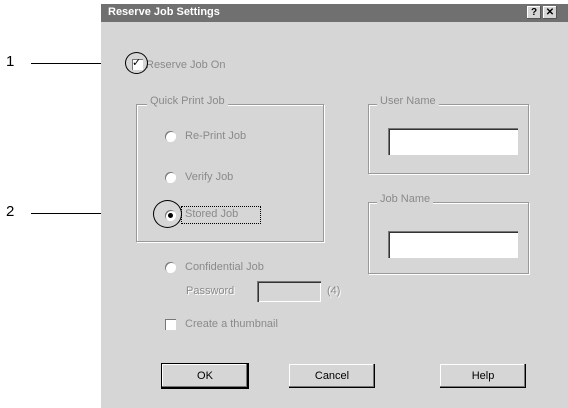 The height and width of the screenshot is (408, 568). I want to click on user-name-input, so click(453, 141).